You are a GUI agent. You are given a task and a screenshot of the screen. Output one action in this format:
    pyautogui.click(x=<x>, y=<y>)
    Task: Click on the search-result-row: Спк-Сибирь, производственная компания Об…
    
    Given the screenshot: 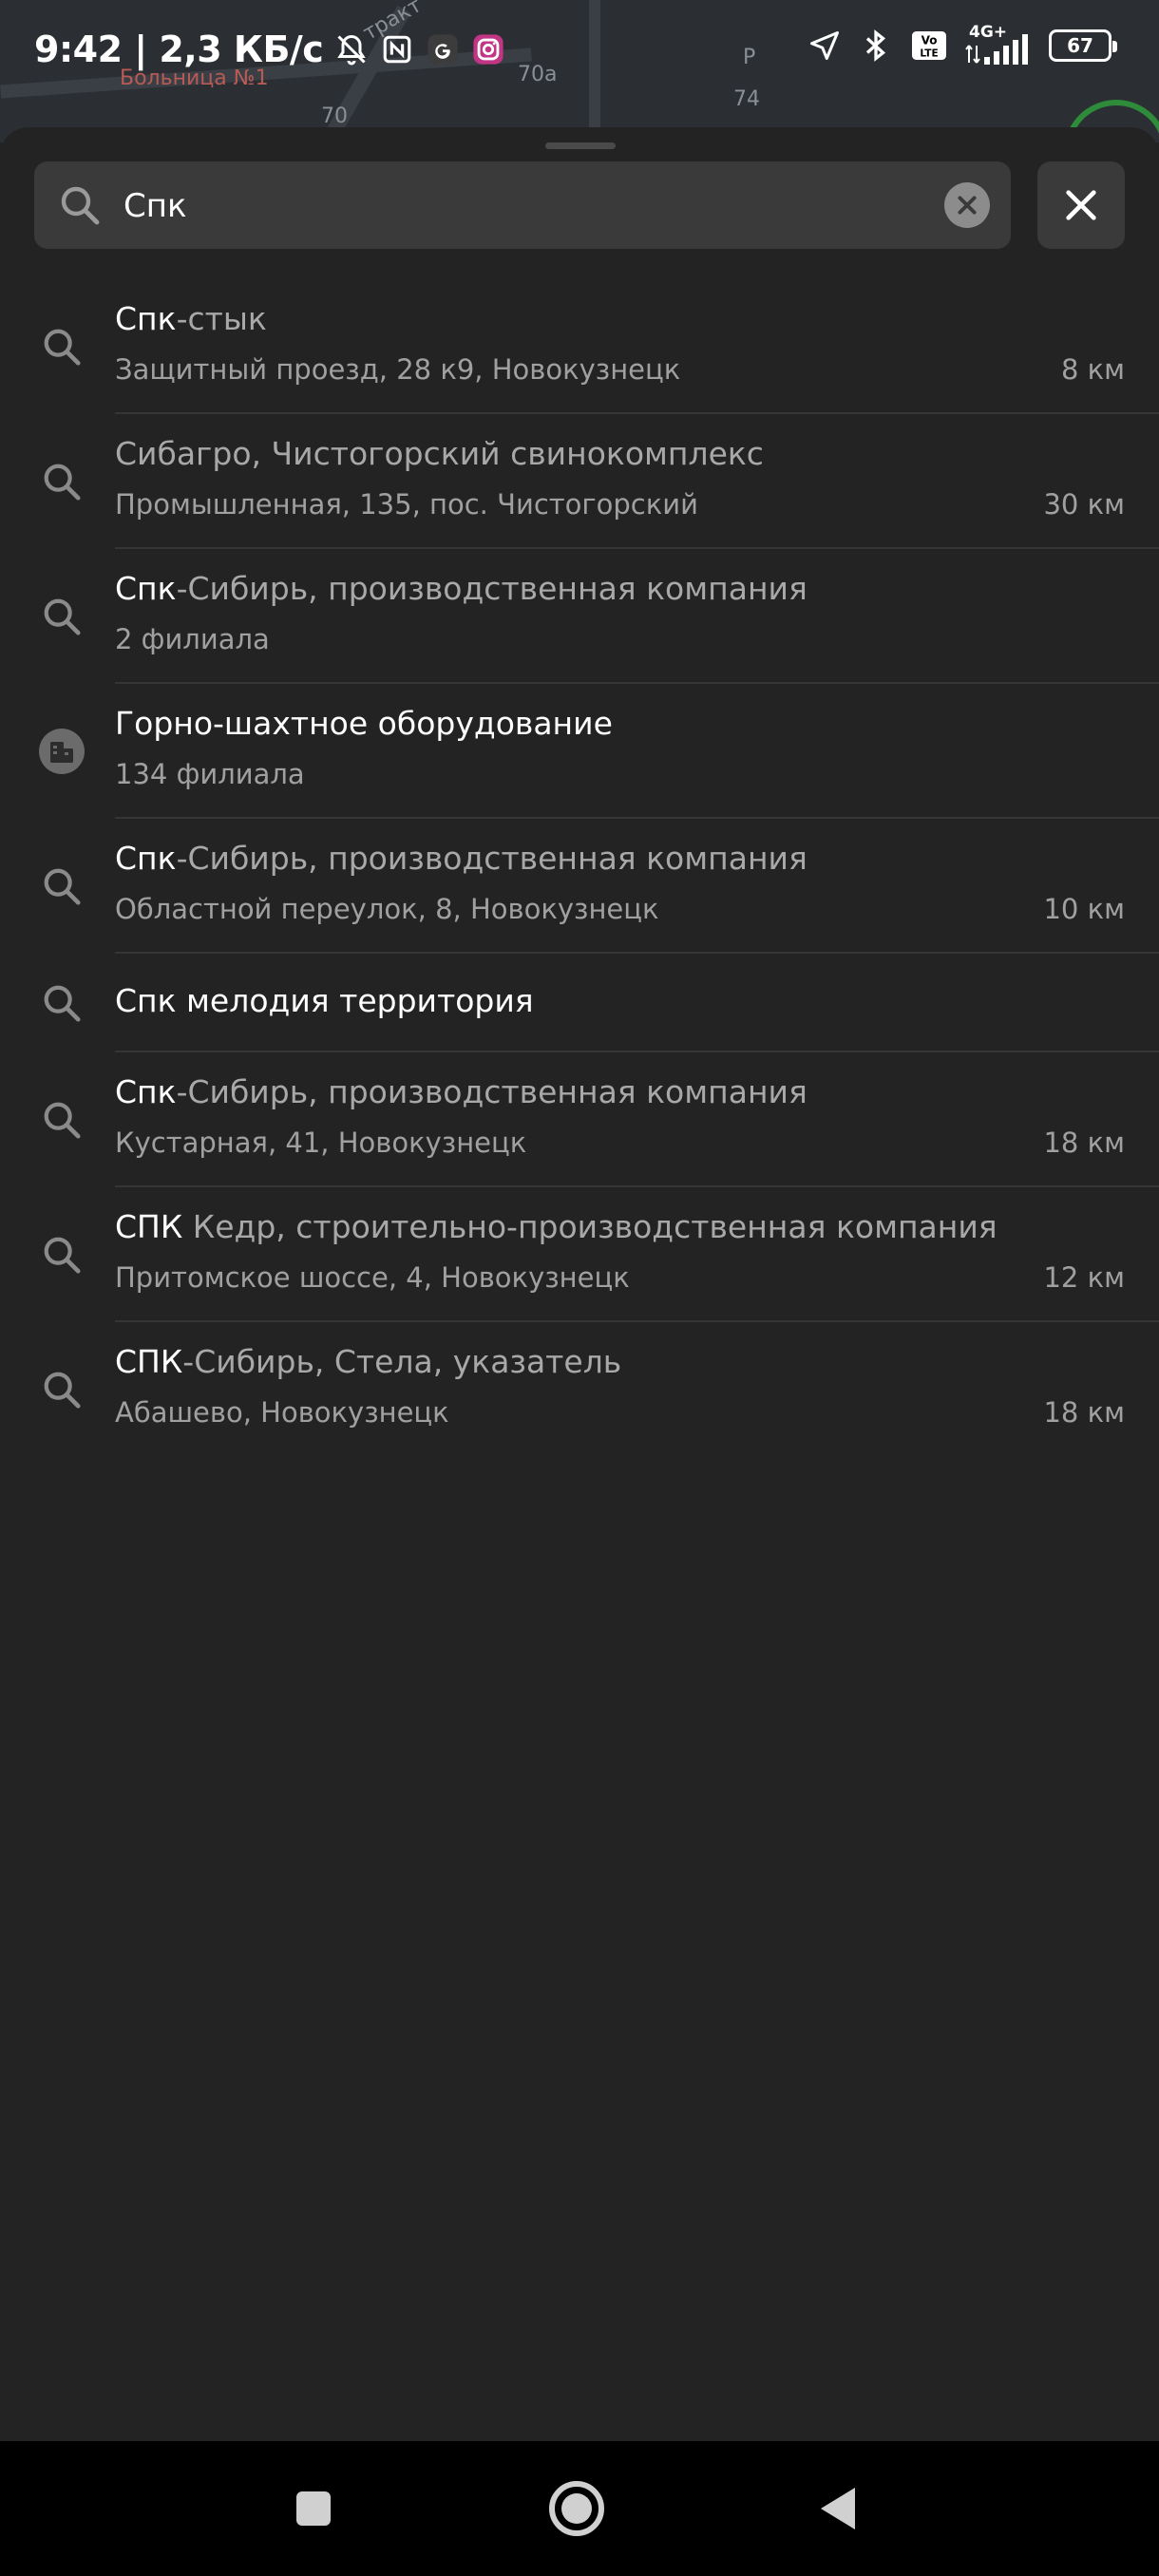 What is the action you would take?
    pyautogui.click(x=579, y=886)
    